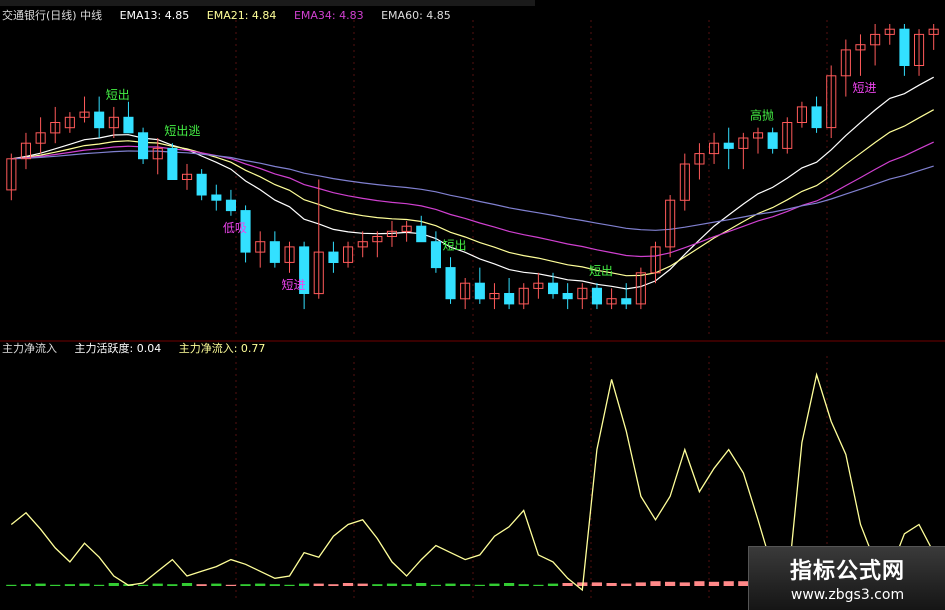 The height and width of the screenshot is (610, 945). What do you see at coordinates (328, 15) in the screenshot?
I see `ema34-readout: EMA34: 4.83` at bounding box center [328, 15].